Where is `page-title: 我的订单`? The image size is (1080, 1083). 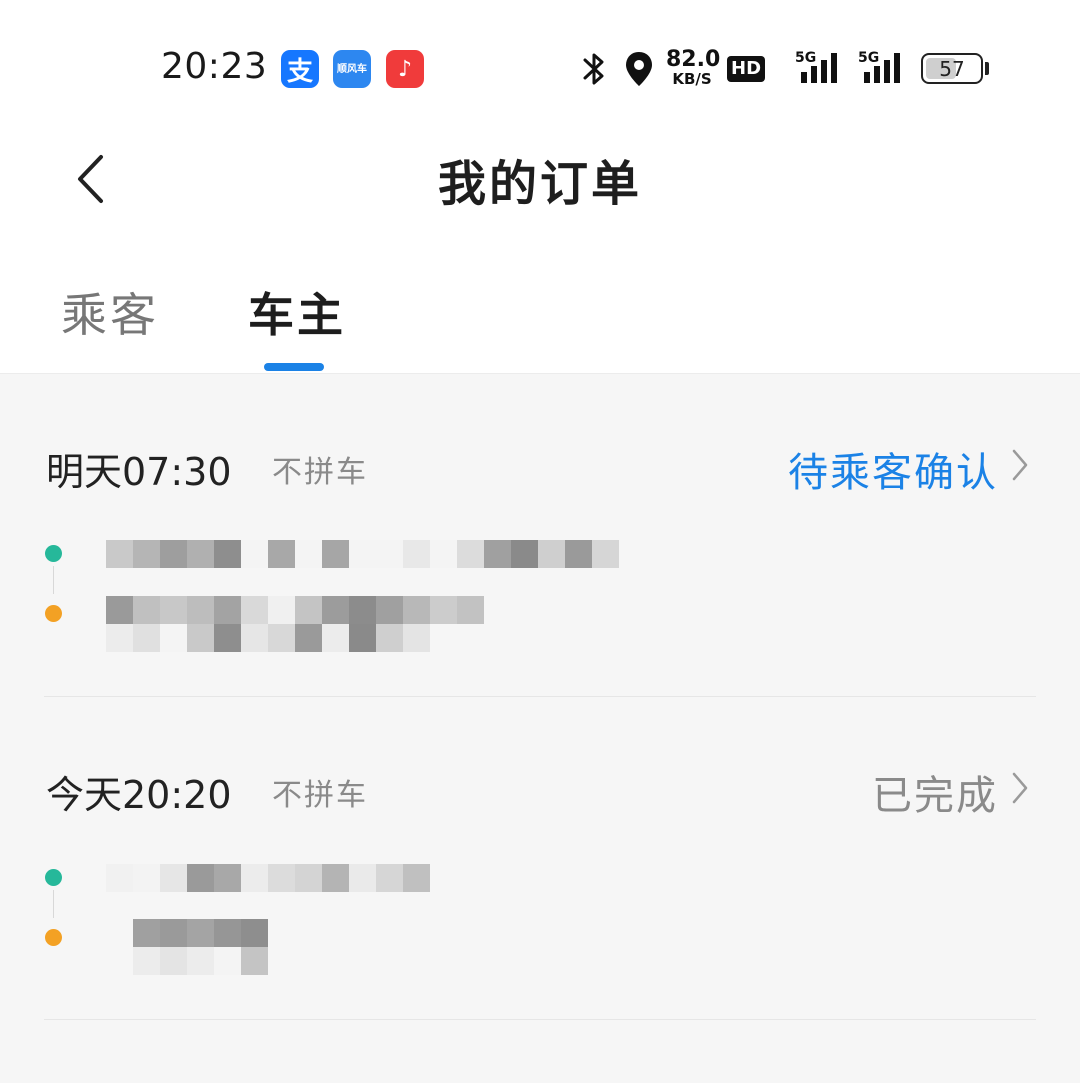 page-title: 我的订单 is located at coordinates (539, 184).